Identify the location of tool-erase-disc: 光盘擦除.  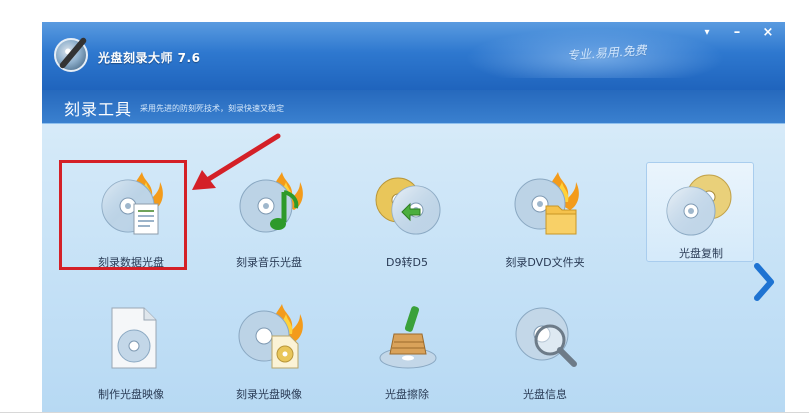
(407, 353).